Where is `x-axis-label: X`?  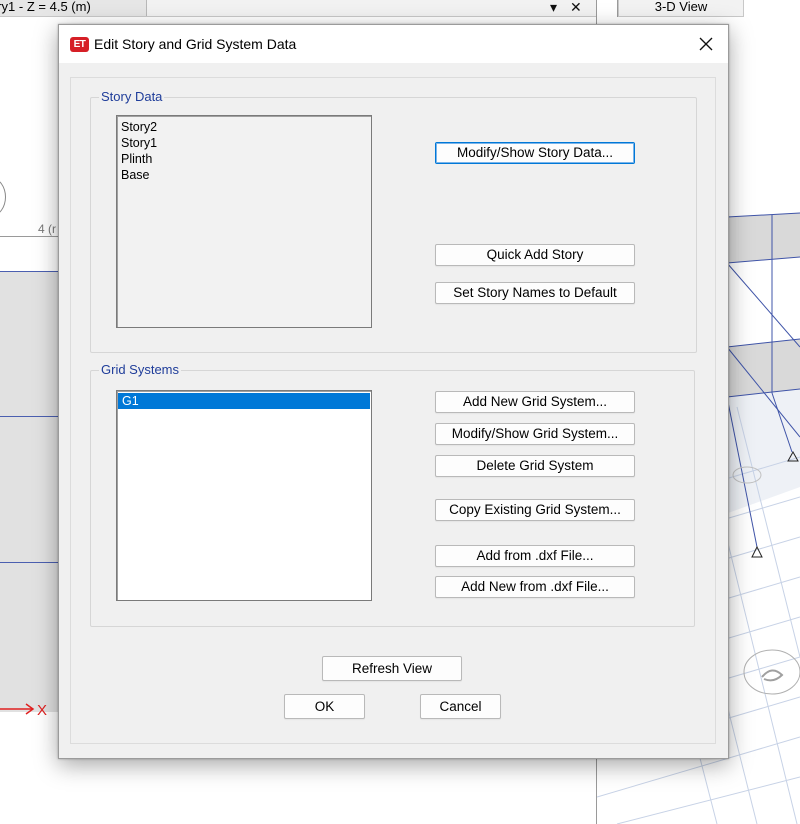 x-axis-label: X is located at coordinates (42, 710).